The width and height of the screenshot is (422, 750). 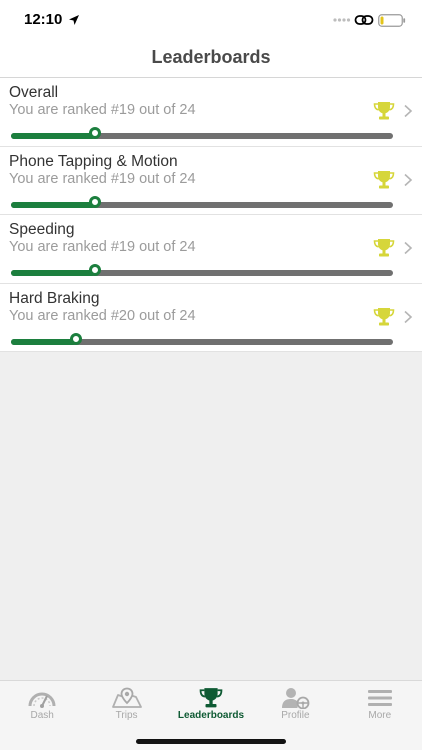 I want to click on menu-icon, so click(x=379, y=698).